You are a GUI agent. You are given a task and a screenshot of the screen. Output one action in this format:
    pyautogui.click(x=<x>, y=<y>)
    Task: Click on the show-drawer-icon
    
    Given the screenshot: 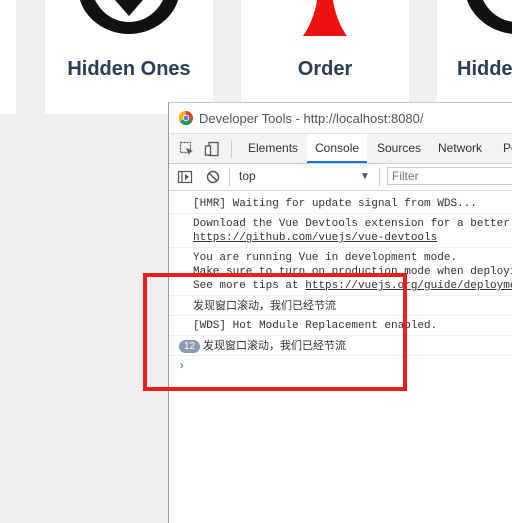 What is the action you would take?
    pyautogui.click(x=185, y=177)
    